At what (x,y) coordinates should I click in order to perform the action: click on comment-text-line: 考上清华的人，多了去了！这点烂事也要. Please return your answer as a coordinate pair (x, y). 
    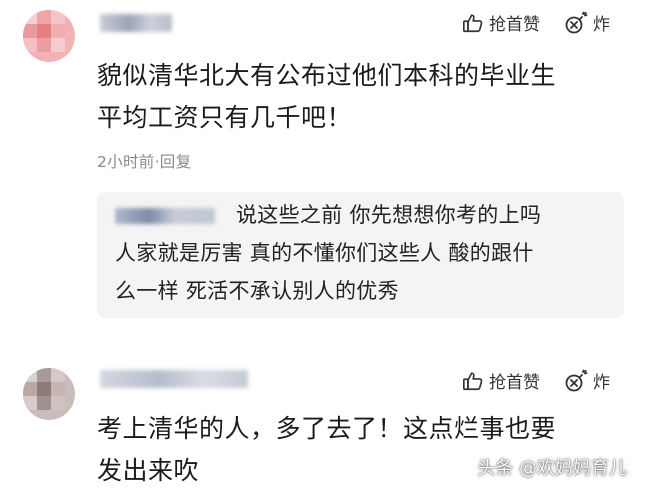
    Looking at the image, I should click on (327, 428).